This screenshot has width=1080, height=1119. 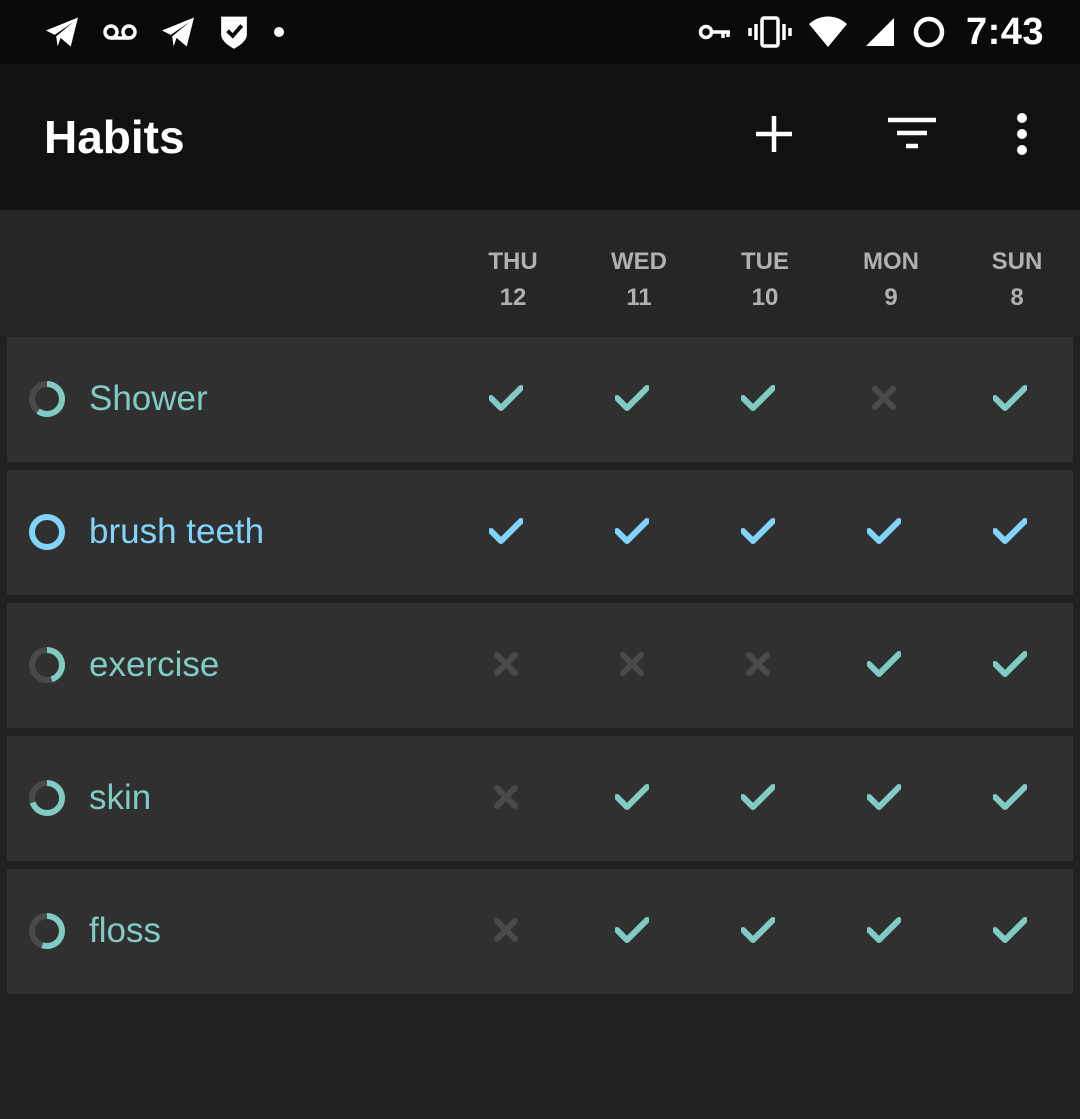 I want to click on status-notification-icons, so click(x=165, y=32).